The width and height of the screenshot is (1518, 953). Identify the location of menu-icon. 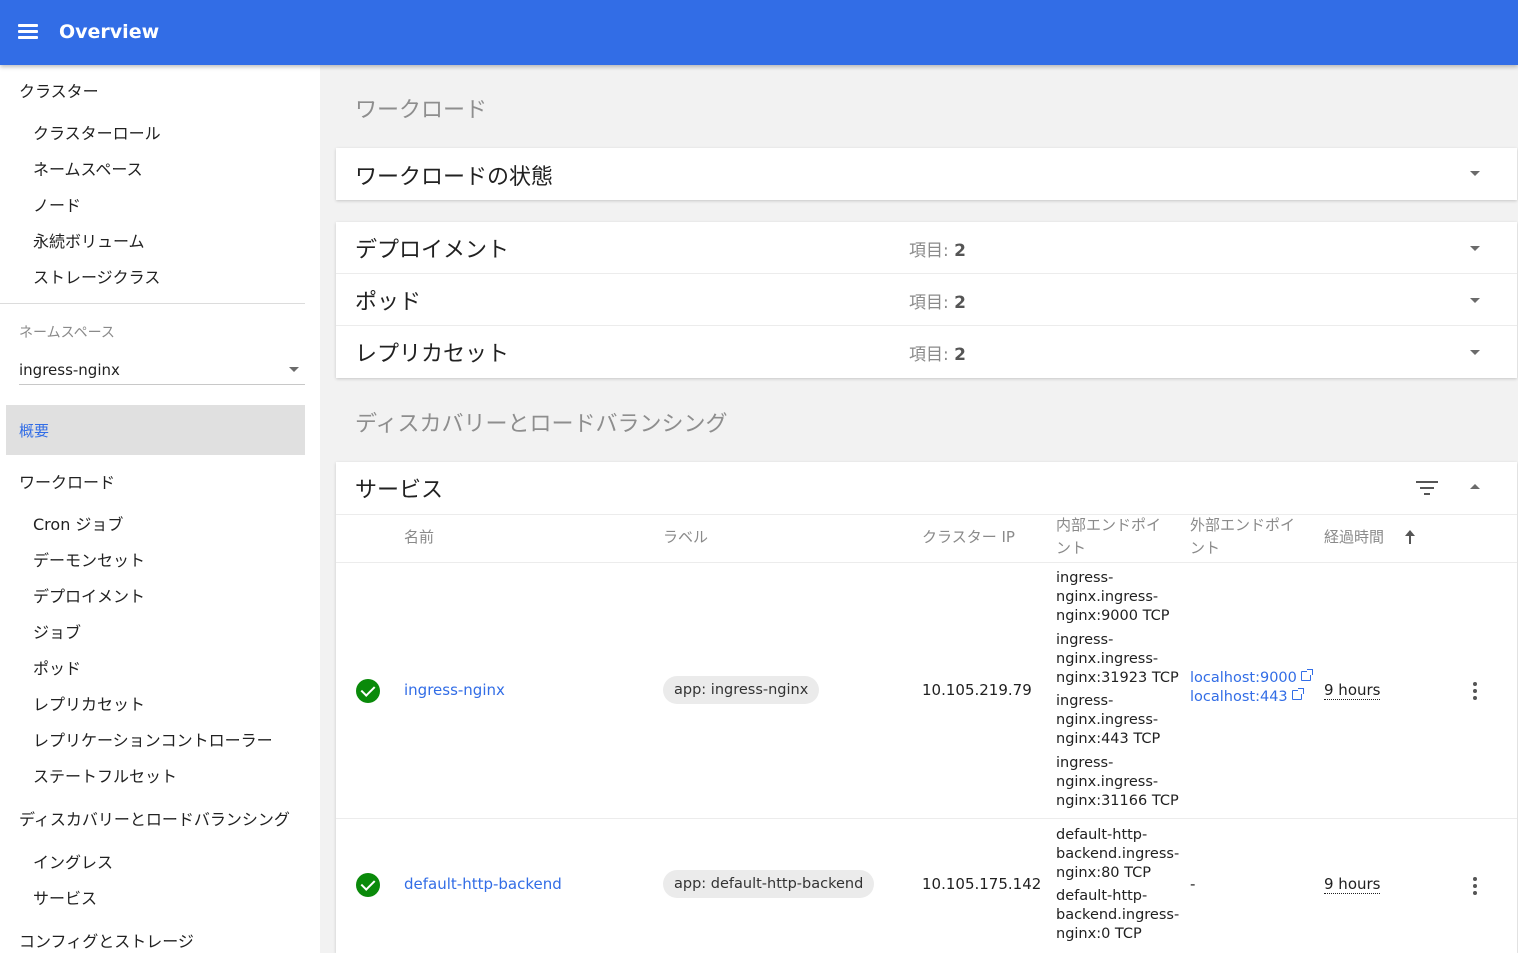
(29, 32).